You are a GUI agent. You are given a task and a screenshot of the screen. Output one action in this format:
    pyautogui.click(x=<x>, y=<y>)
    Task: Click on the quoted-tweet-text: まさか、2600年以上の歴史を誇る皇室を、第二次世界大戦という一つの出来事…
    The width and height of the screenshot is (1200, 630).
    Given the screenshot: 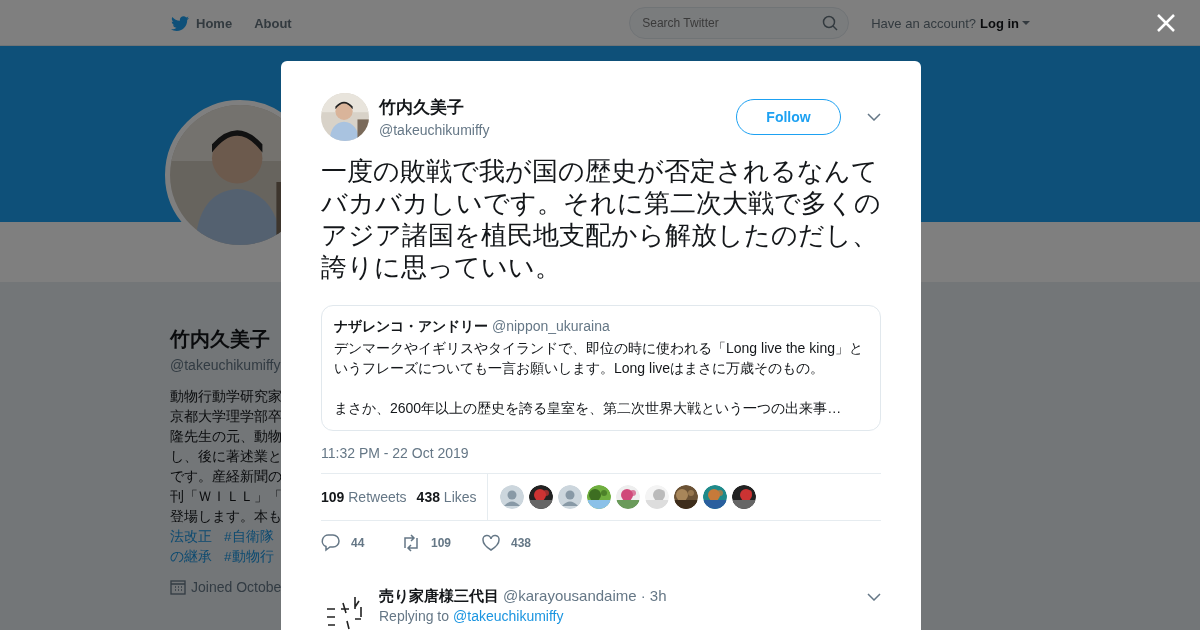 What is the action you would take?
    pyautogui.click(x=588, y=408)
    